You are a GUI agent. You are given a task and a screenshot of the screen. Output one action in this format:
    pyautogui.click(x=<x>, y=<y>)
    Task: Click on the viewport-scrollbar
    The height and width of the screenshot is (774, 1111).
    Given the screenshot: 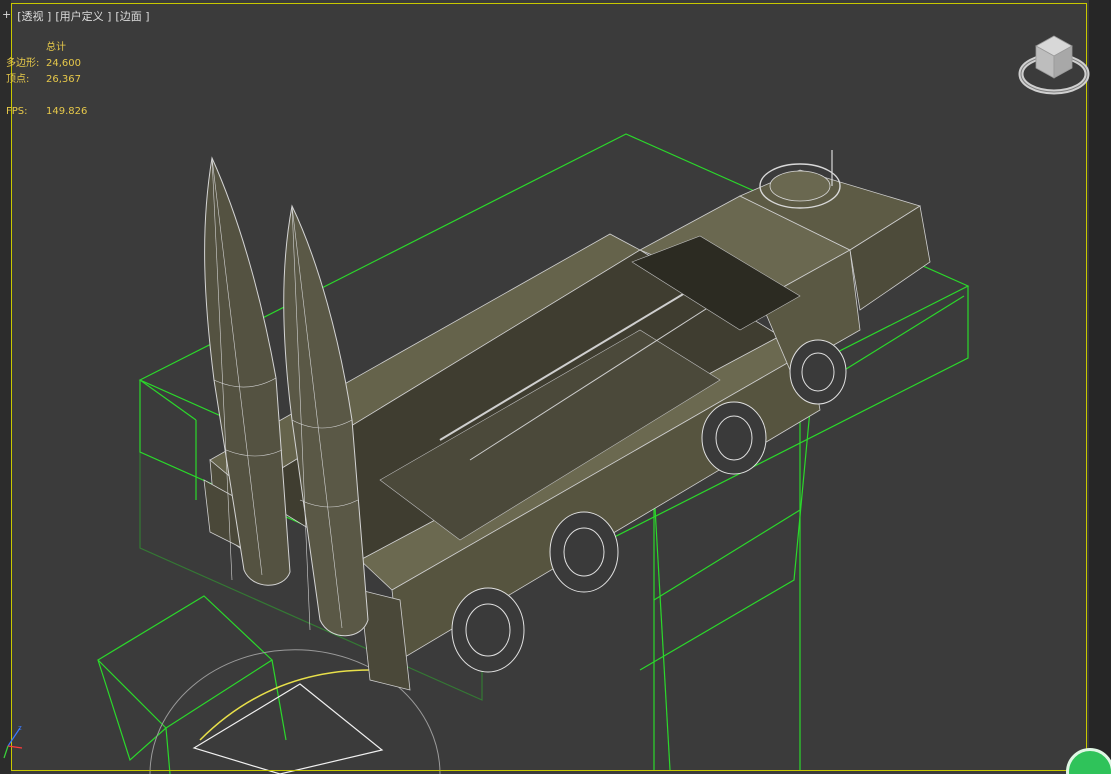 What is the action you would take?
    pyautogui.click(x=1100, y=387)
    